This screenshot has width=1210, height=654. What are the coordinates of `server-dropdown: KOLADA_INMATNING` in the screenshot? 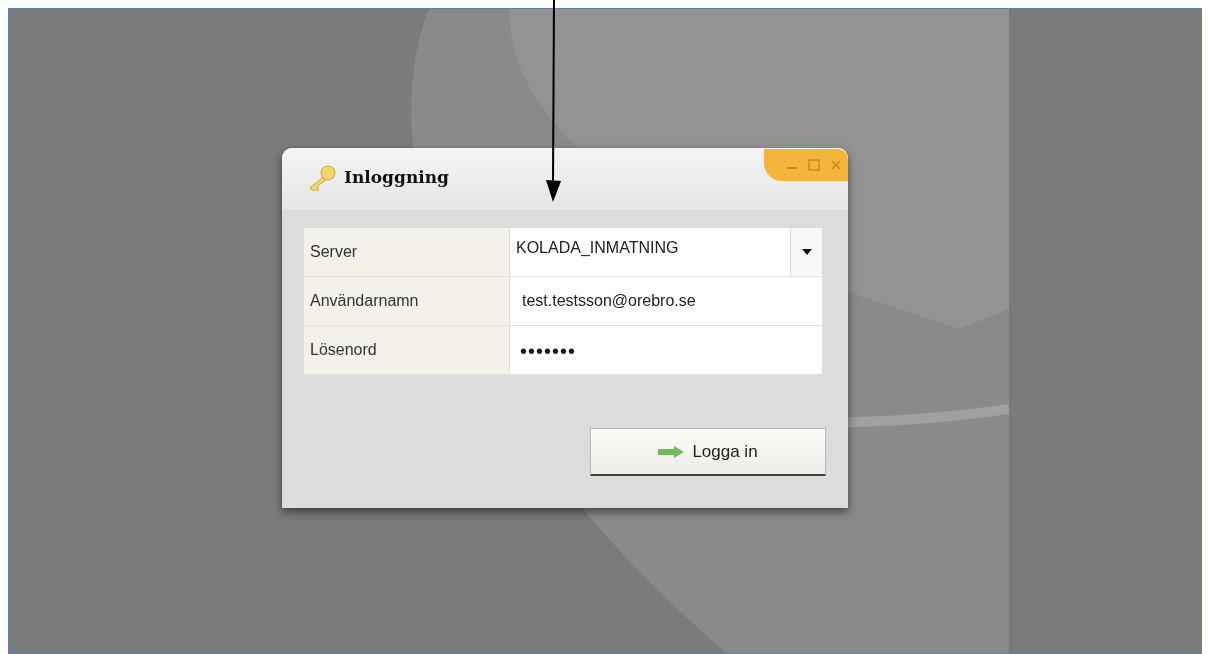 It's located at (666, 252).